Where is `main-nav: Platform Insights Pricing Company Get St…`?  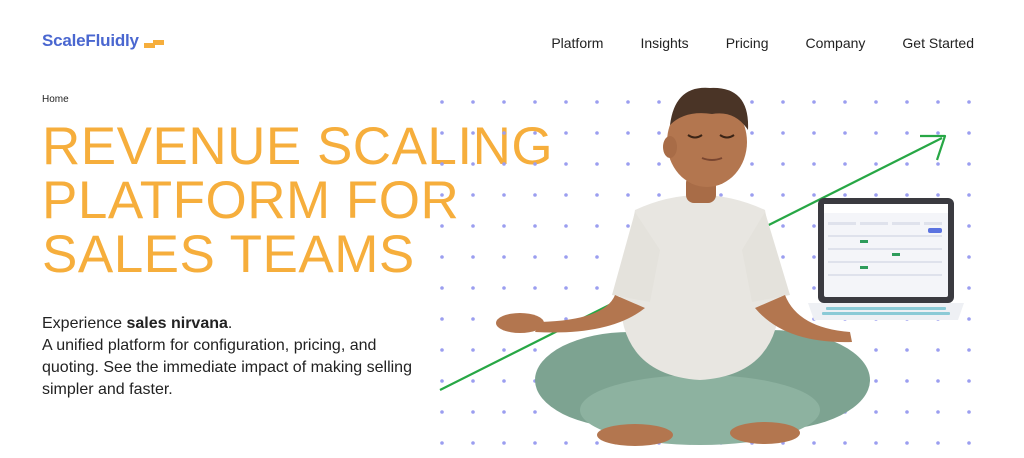 main-nav: Platform Insights Pricing Company Get St… is located at coordinates (744, 43).